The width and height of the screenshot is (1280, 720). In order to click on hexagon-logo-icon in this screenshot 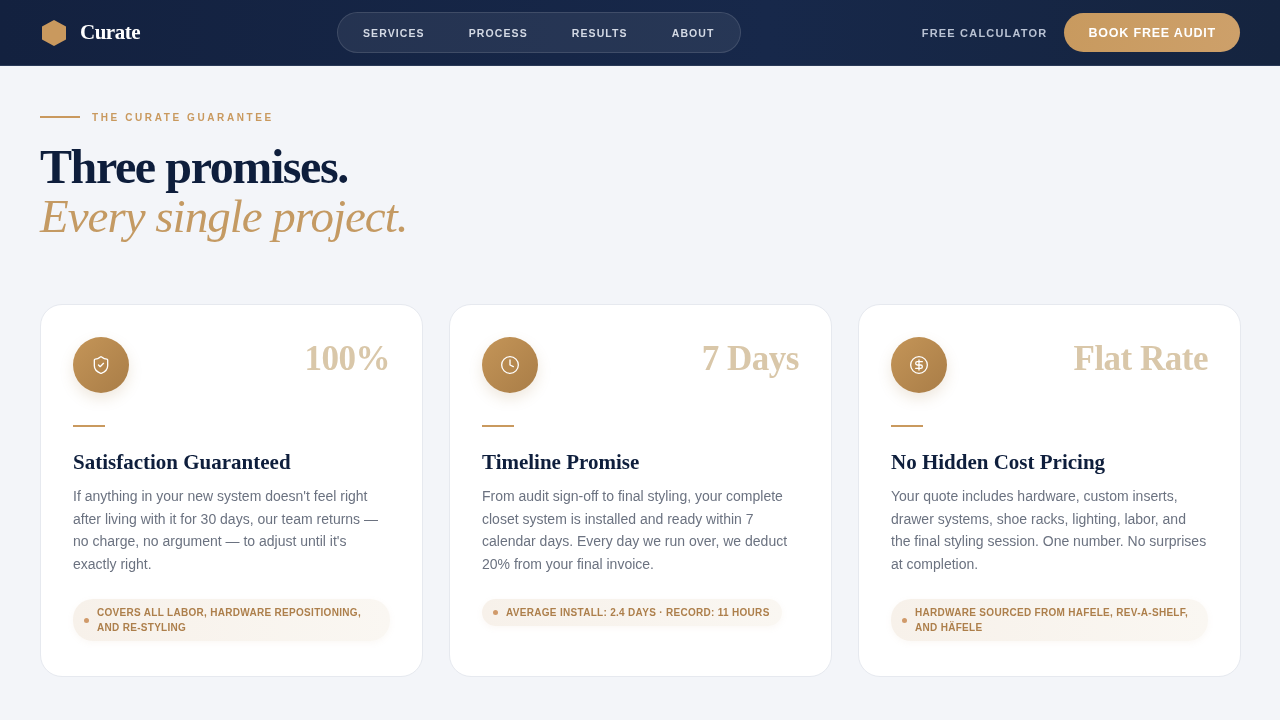, I will do `click(54, 32)`.